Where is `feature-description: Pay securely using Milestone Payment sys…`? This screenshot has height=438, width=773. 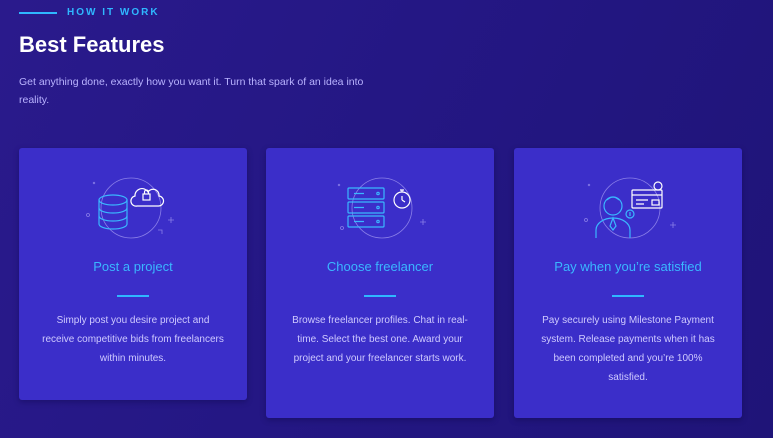
feature-description: Pay securely using Milestone Payment sys… is located at coordinates (628, 349).